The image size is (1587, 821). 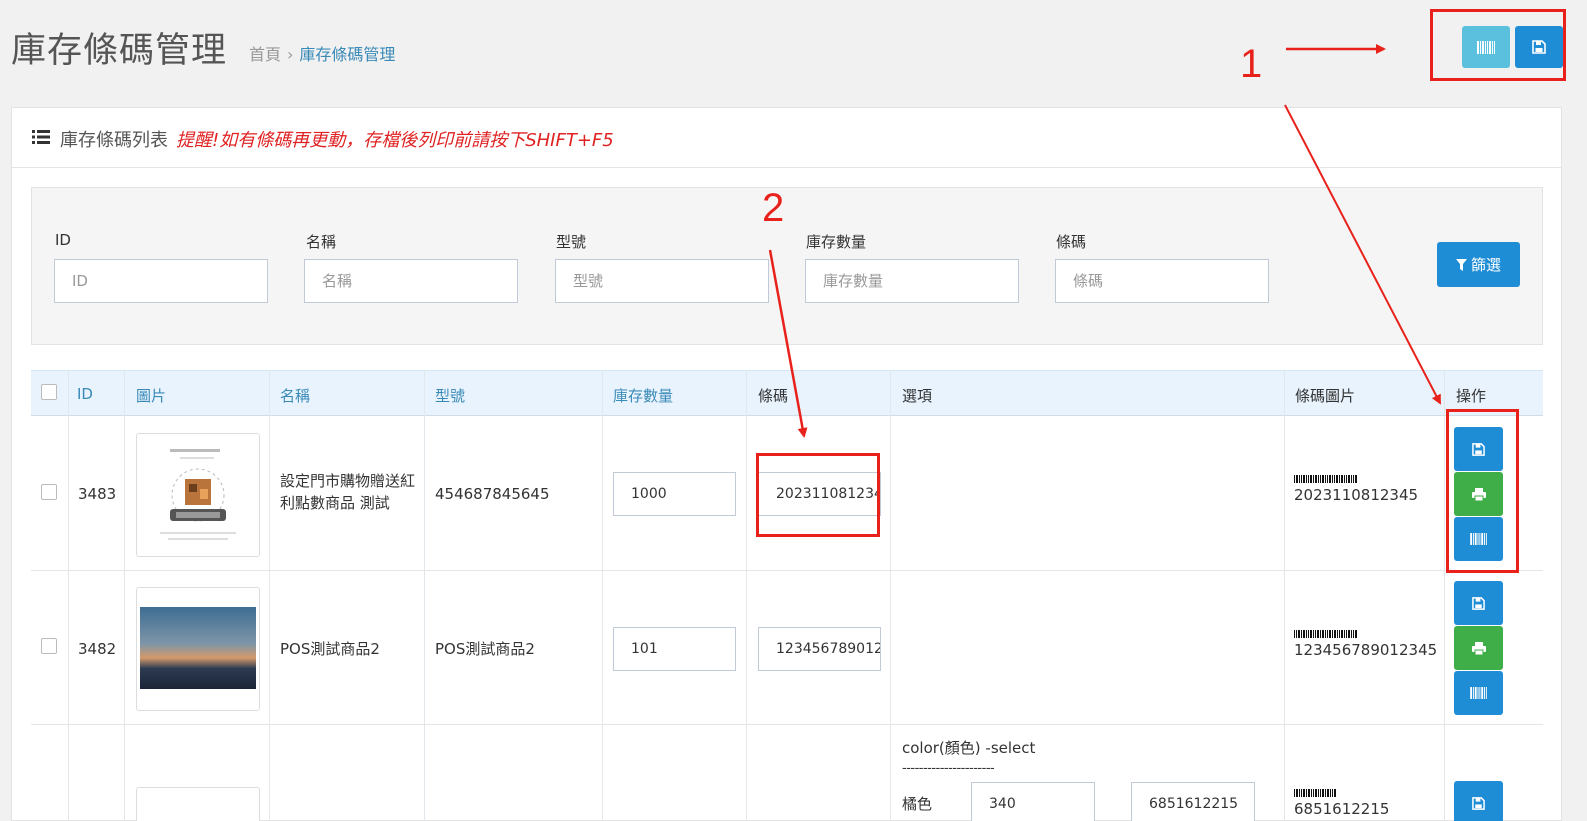 I want to click on filter-barcode-input, so click(x=1162, y=281).